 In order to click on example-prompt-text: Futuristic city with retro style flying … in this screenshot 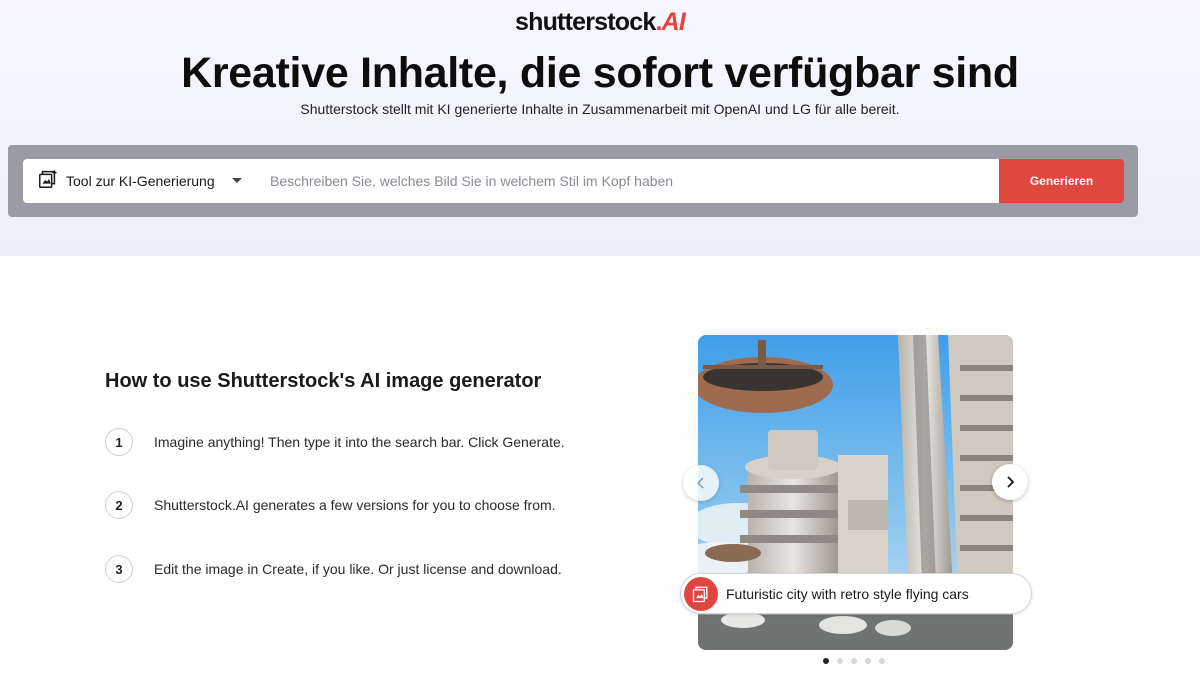, I will do `click(847, 593)`.